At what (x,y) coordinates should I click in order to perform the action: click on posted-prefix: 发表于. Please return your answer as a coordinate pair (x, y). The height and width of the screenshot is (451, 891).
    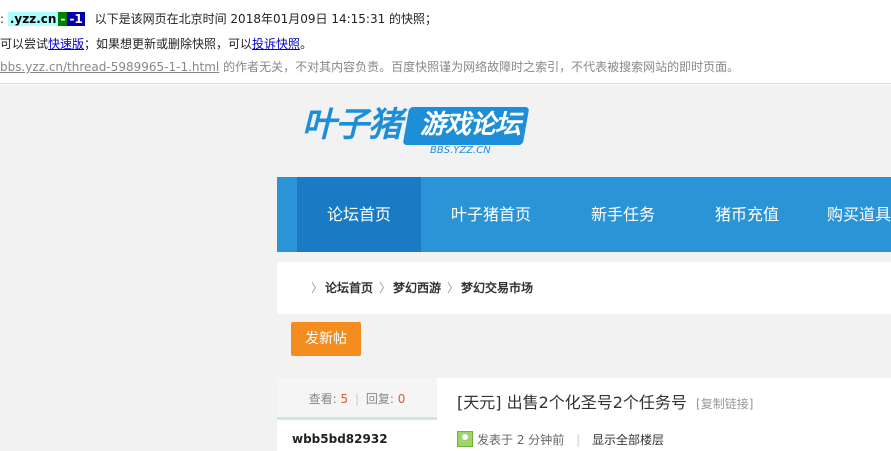
    Looking at the image, I should click on (495, 440).